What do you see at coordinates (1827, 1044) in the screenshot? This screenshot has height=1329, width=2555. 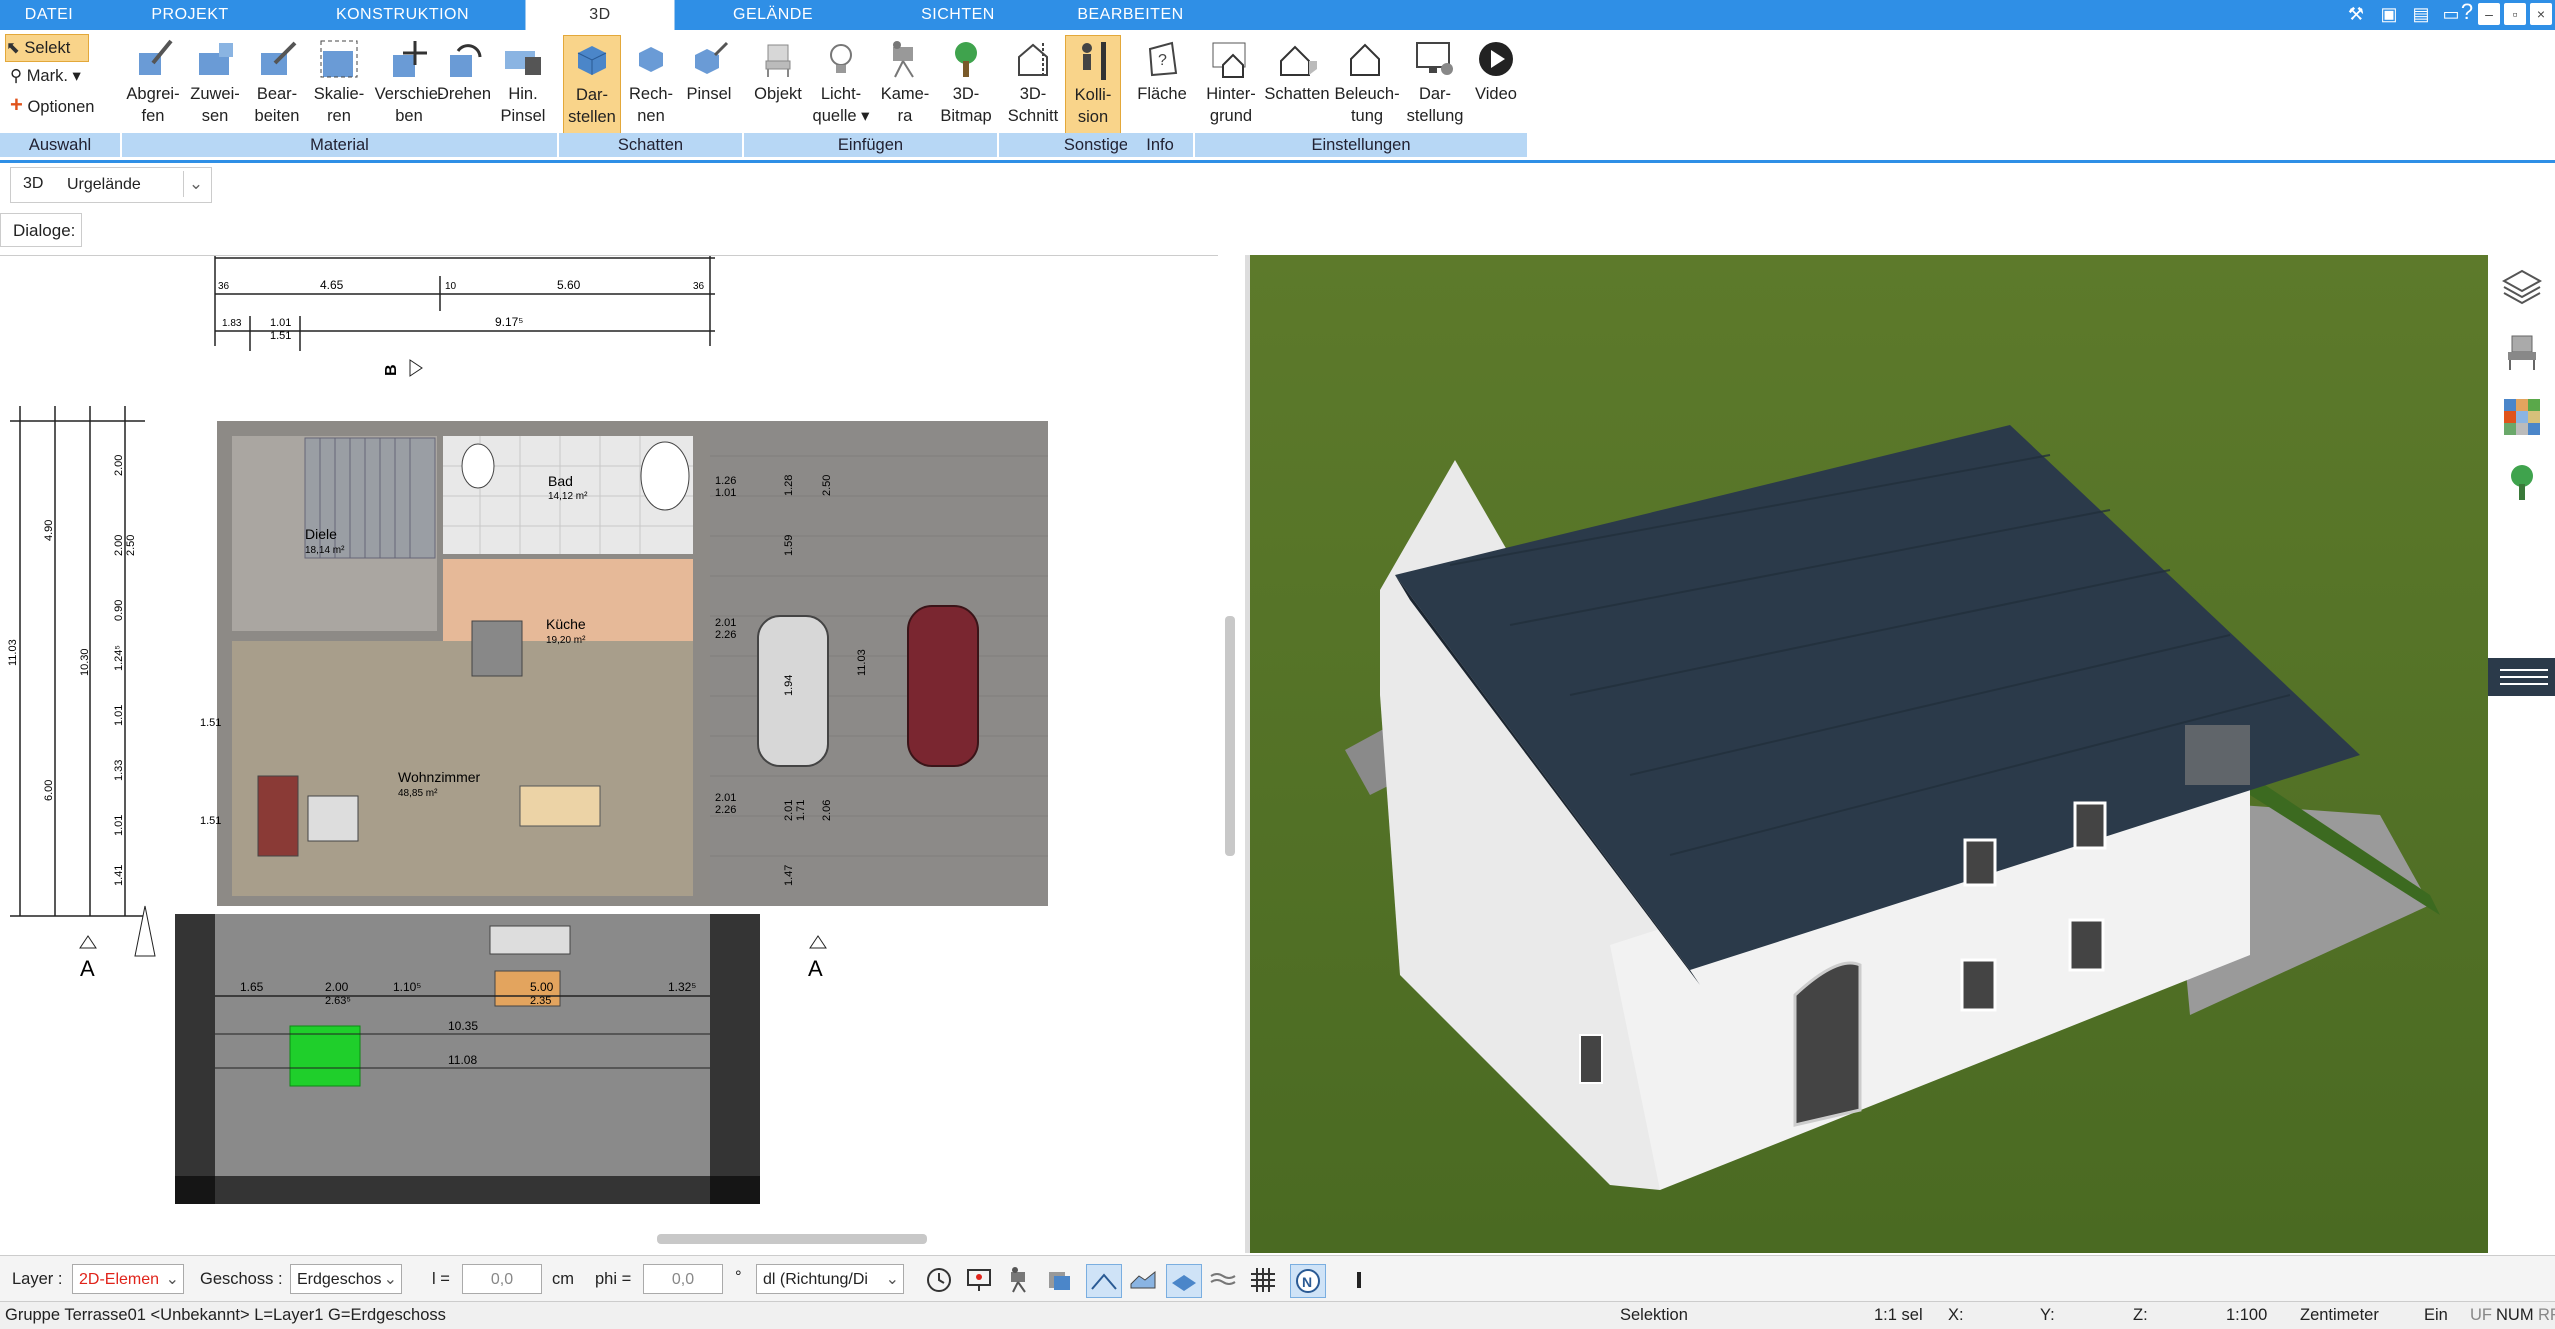 I see `door-3d` at bounding box center [1827, 1044].